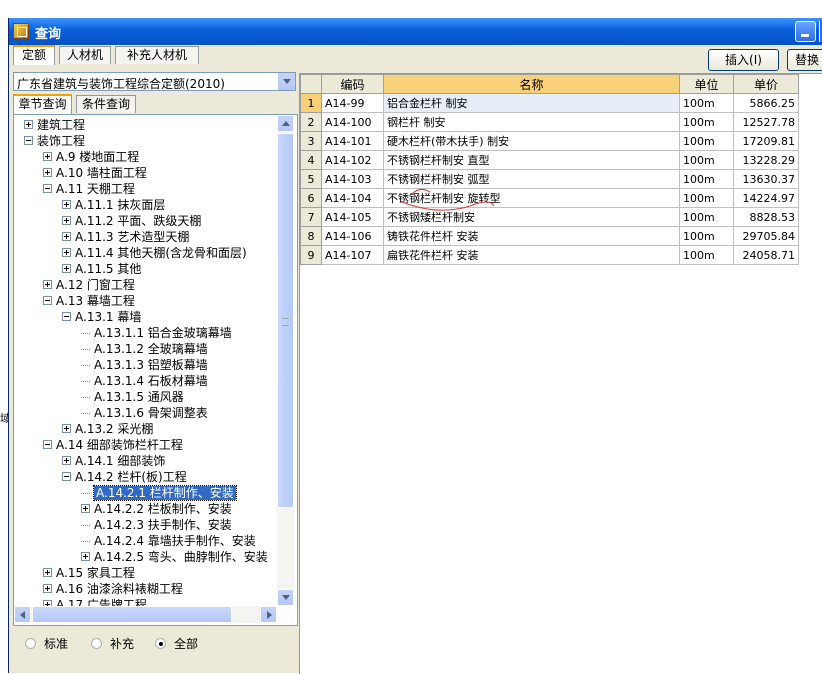  Describe the element at coordinates (531, 122) in the screenshot. I see `name-cell: 钢栏杆 制安` at that location.